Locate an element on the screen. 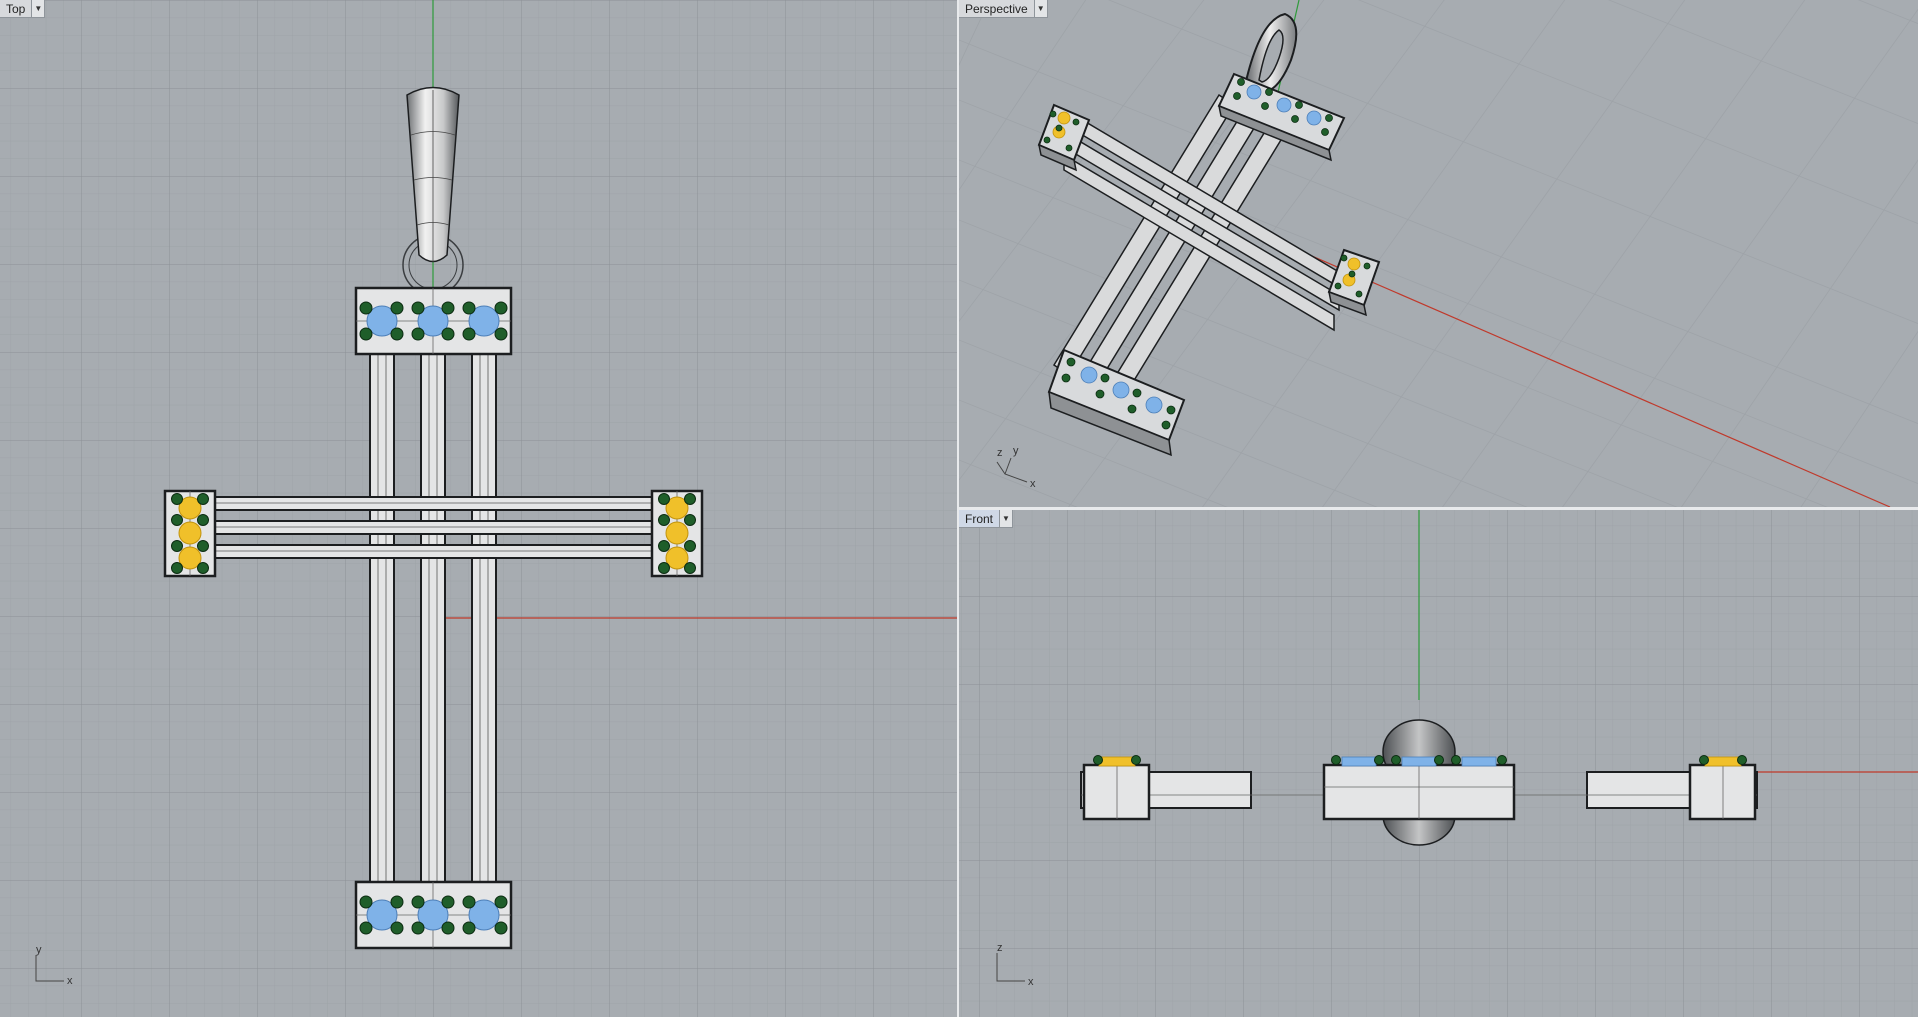 The width and height of the screenshot is (1918, 1017). horizontal-bars is located at coordinates (433, 527).